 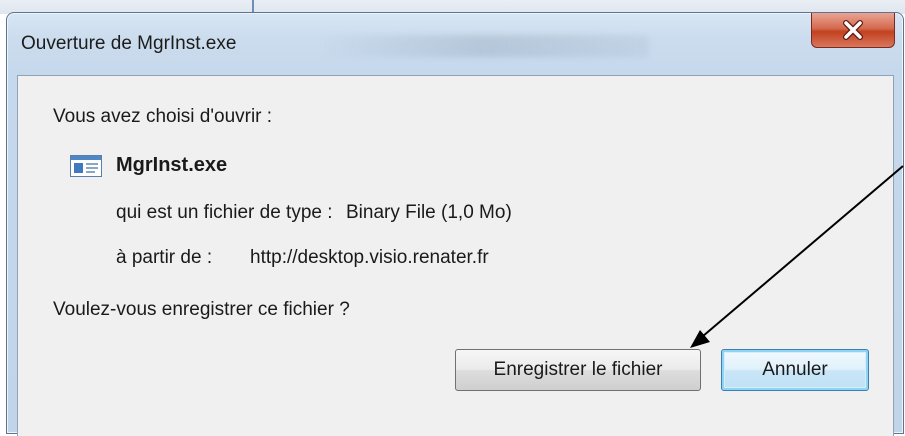 What do you see at coordinates (86, 166) in the screenshot?
I see `application-window-icon` at bounding box center [86, 166].